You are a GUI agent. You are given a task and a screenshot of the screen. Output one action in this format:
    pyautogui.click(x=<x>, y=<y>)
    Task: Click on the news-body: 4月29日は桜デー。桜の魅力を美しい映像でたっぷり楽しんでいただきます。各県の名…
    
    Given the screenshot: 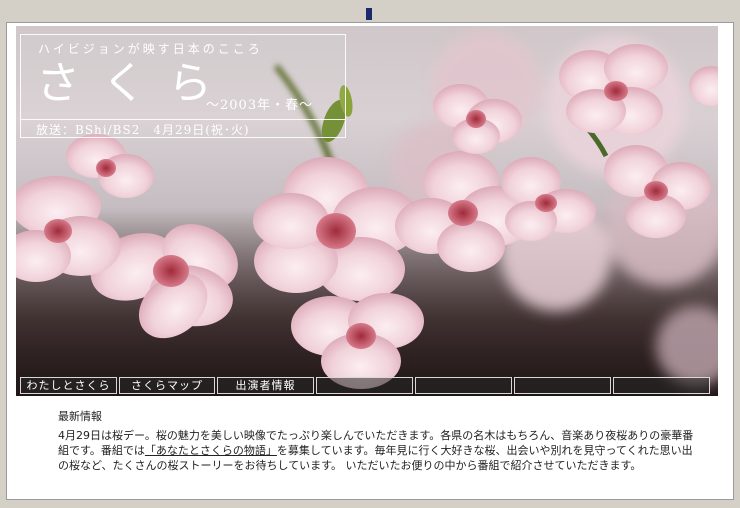 What is the action you would take?
    pyautogui.click(x=376, y=450)
    